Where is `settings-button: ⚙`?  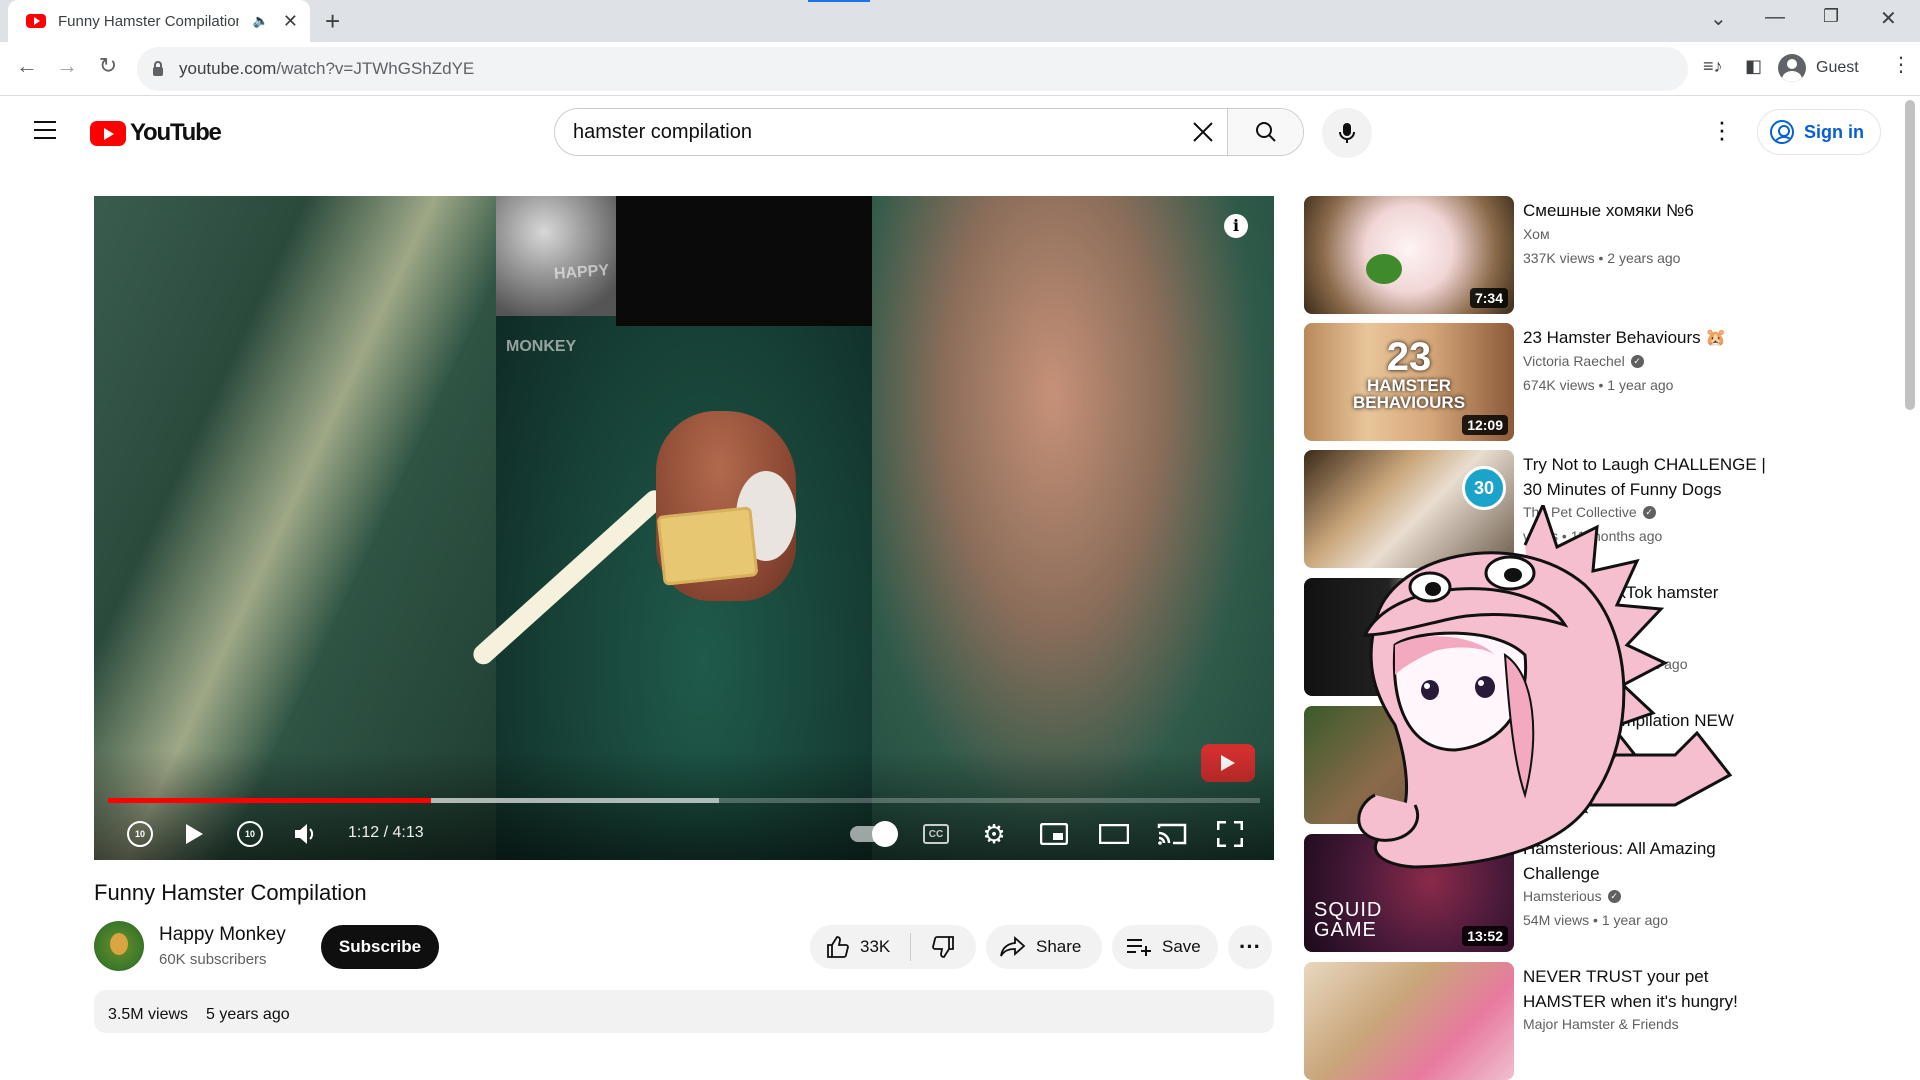 settings-button: ⚙ is located at coordinates (994, 834).